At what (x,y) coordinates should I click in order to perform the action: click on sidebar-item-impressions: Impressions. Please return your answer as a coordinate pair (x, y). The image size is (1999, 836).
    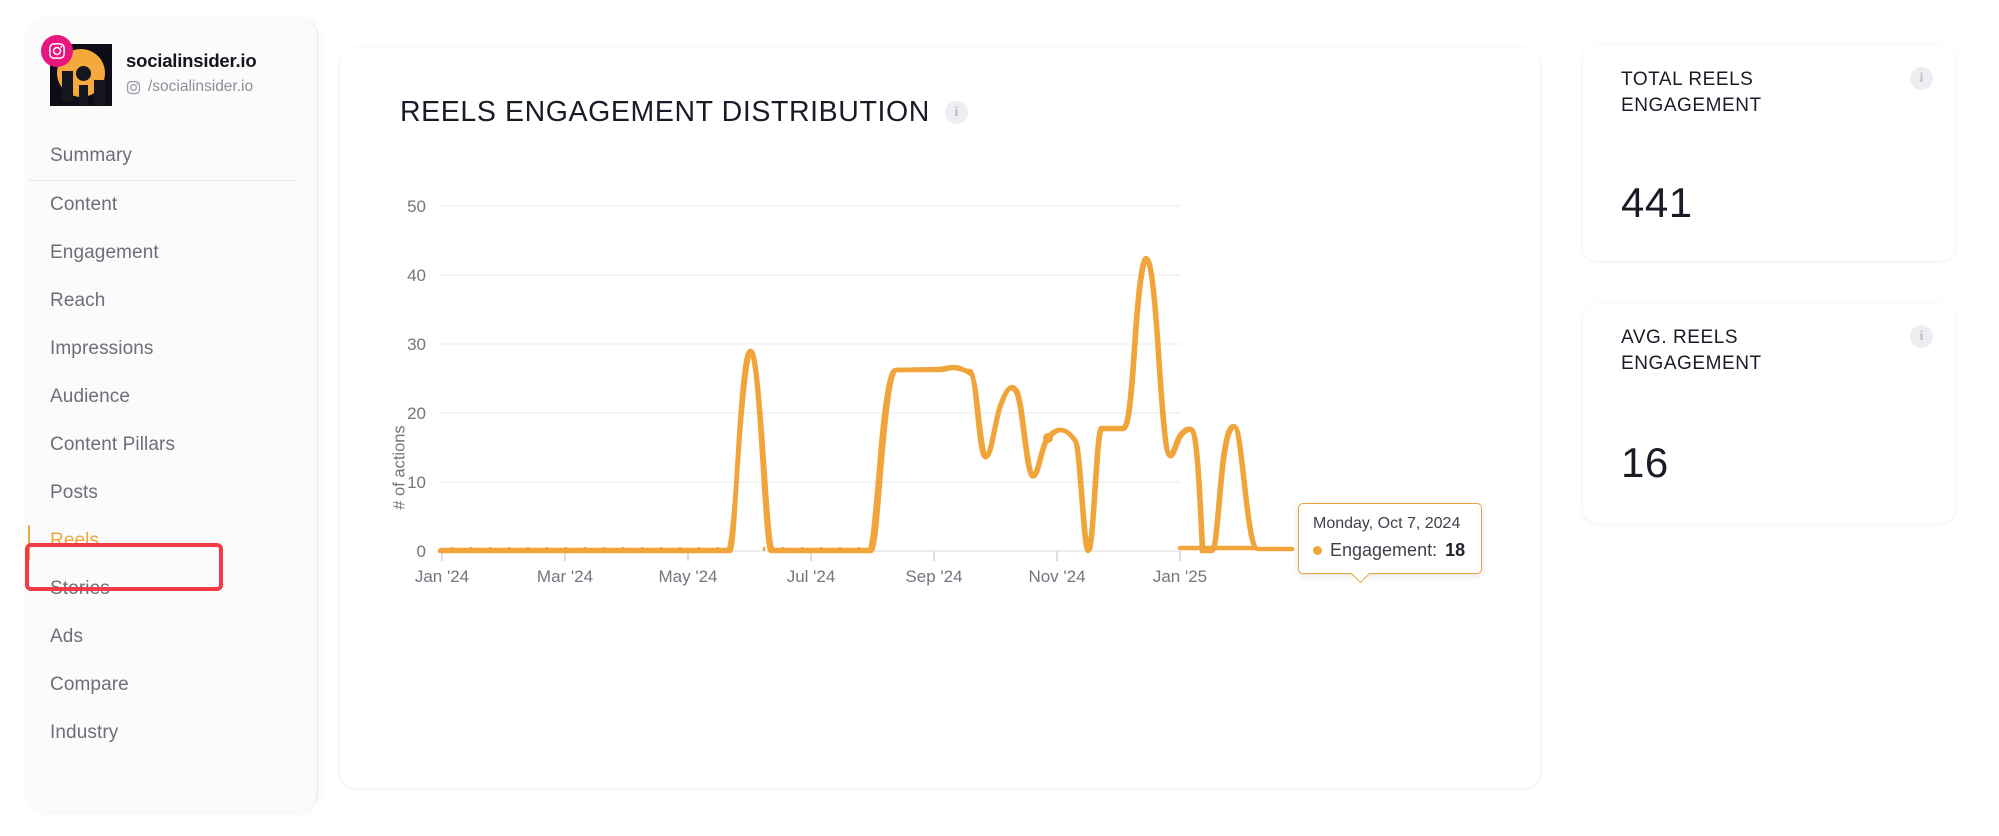
    Looking at the image, I should click on (172, 349).